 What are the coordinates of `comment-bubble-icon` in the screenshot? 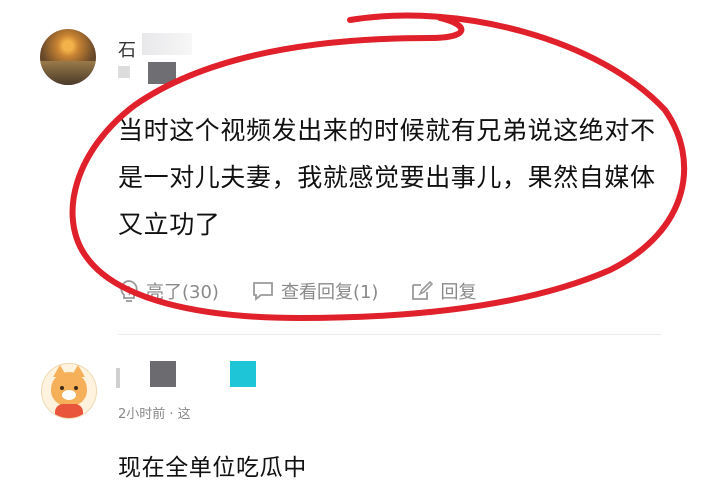 It's located at (263, 291).